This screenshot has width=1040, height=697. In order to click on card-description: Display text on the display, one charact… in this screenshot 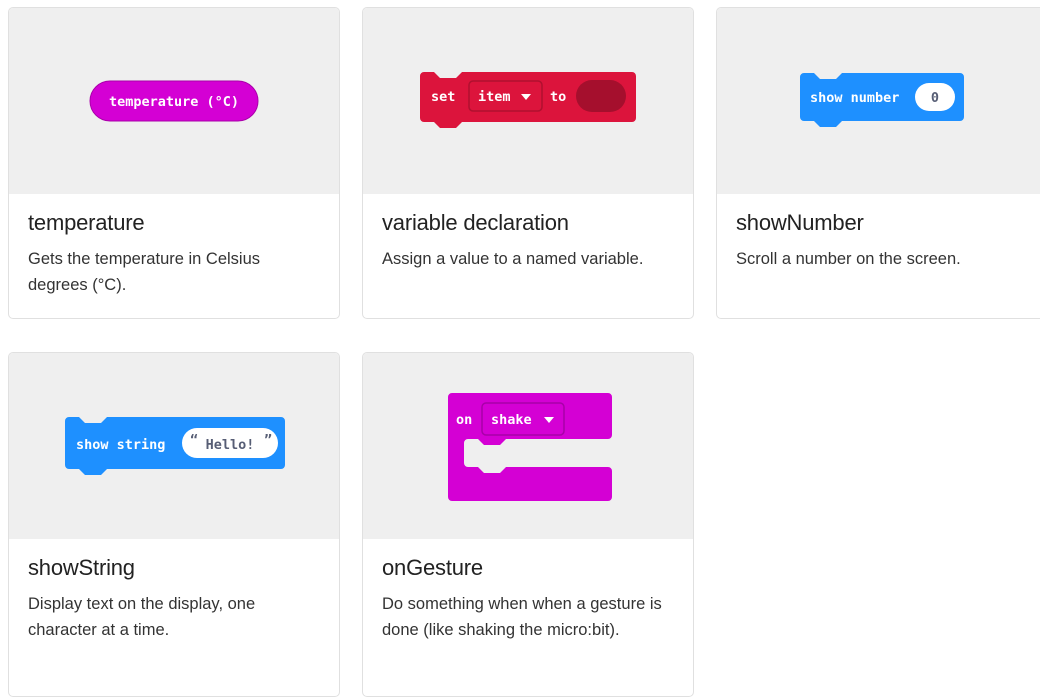, I will do `click(142, 617)`.